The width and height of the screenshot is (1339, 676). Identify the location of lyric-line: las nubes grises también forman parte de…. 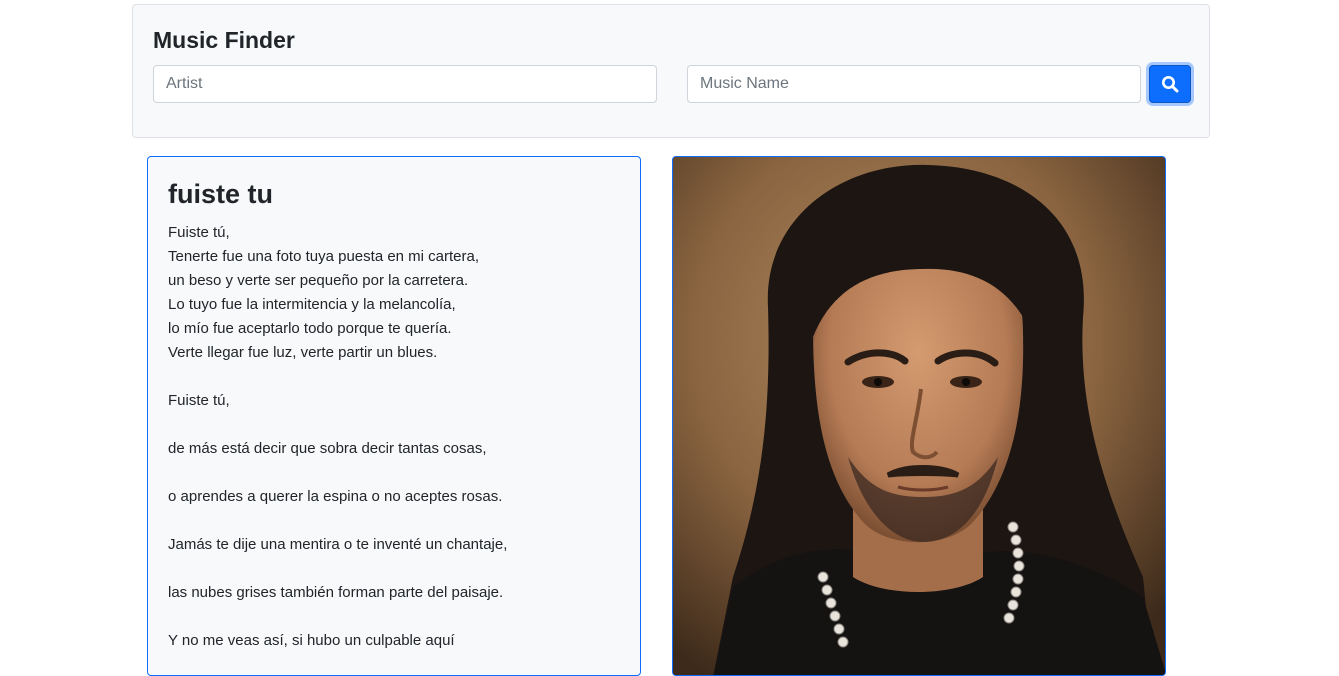
(336, 592).